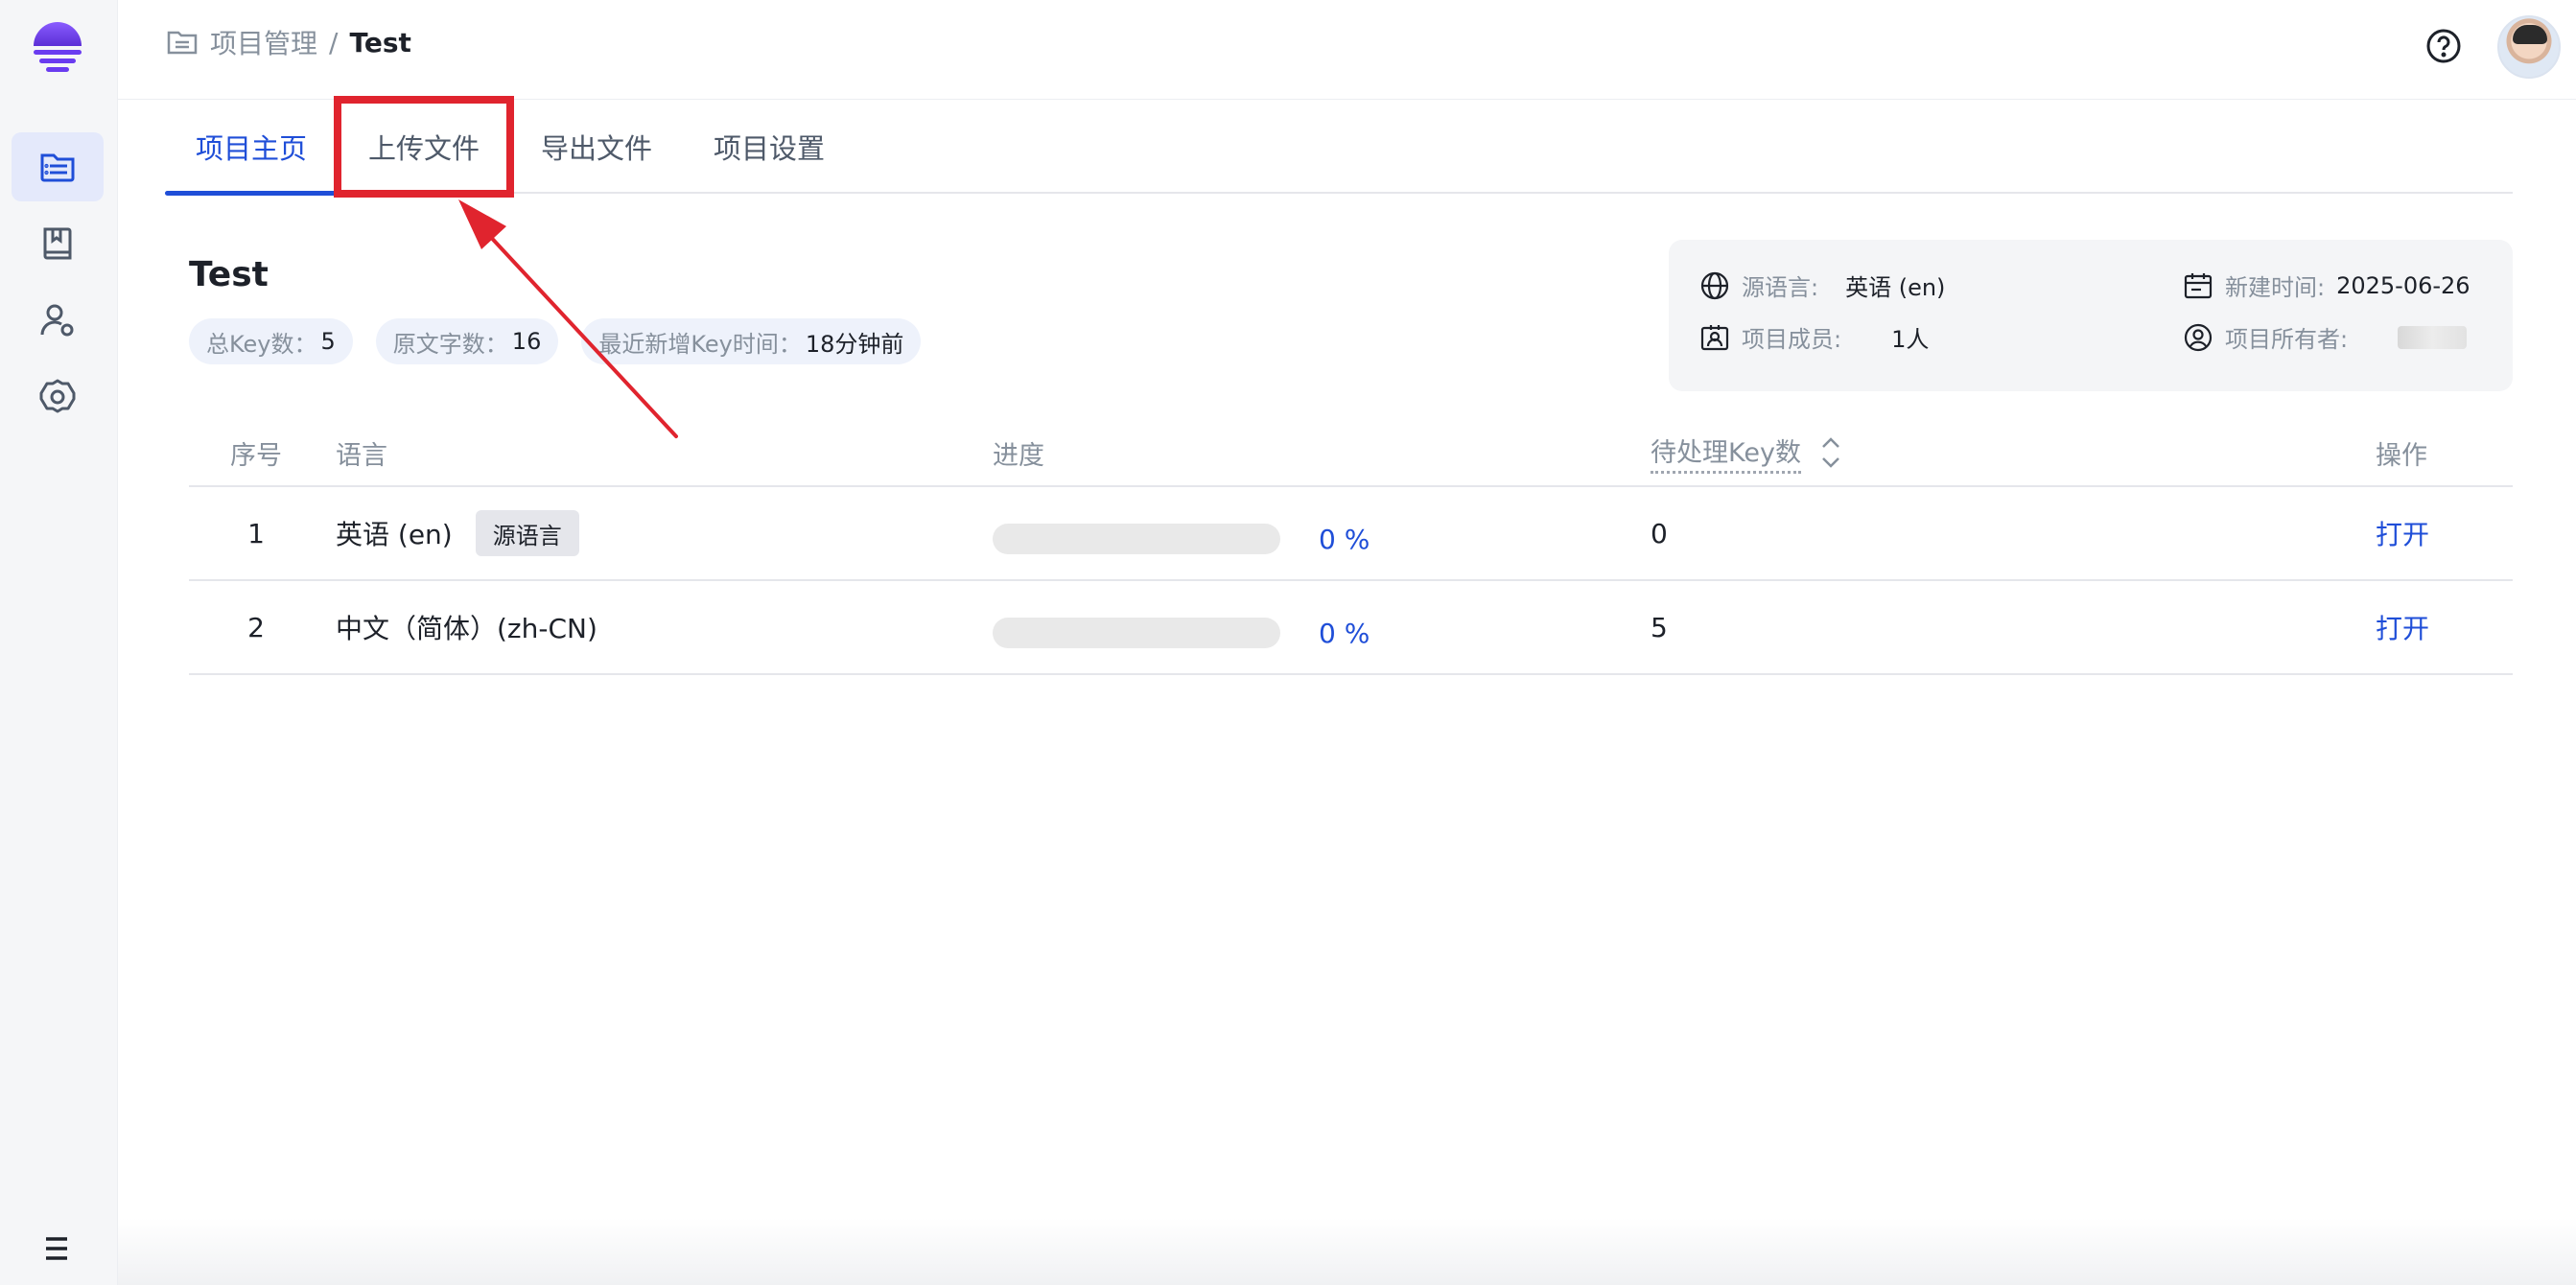 The height and width of the screenshot is (1285, 2576). What do you see at coordinates (1726, 453) in the screenshot?
I see `col-pending-label: 待处理Key数` at bounding box center [1726, 453].